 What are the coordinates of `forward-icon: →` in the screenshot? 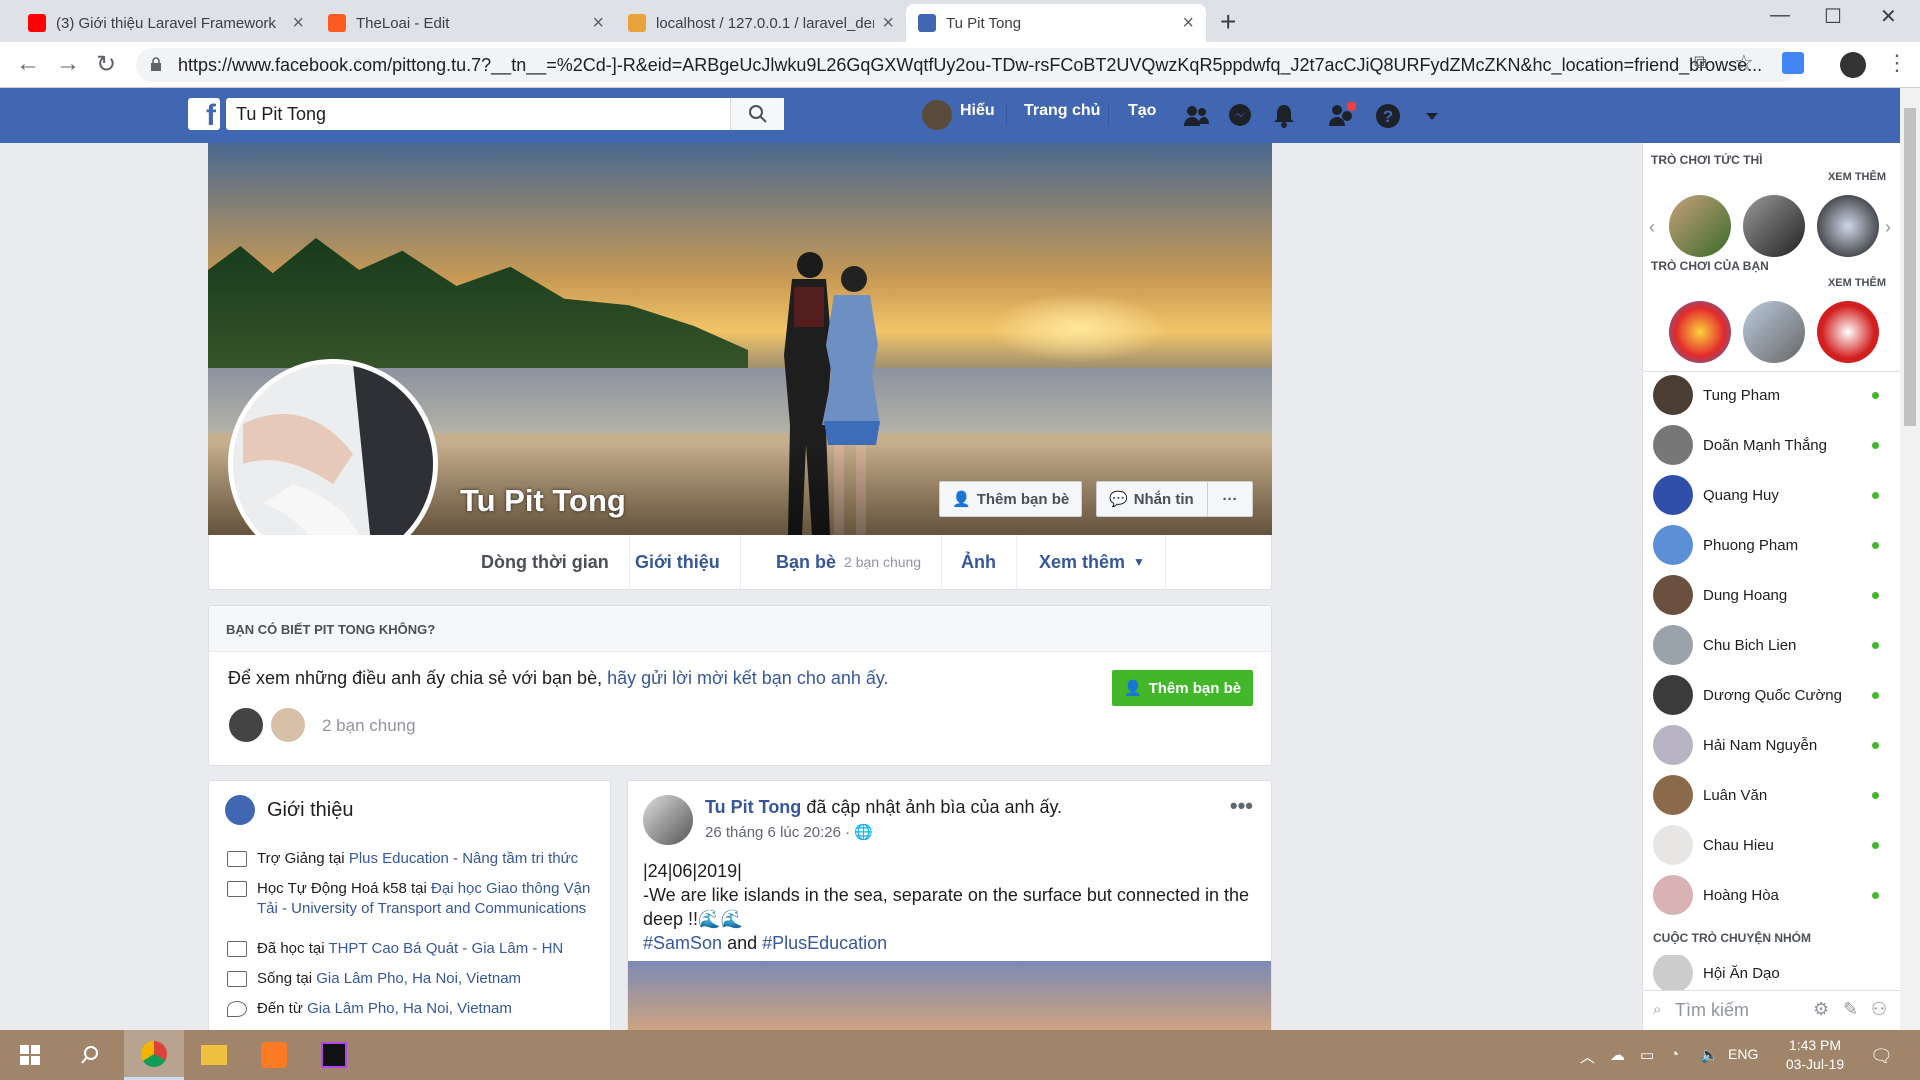 It's located at (68, 64).